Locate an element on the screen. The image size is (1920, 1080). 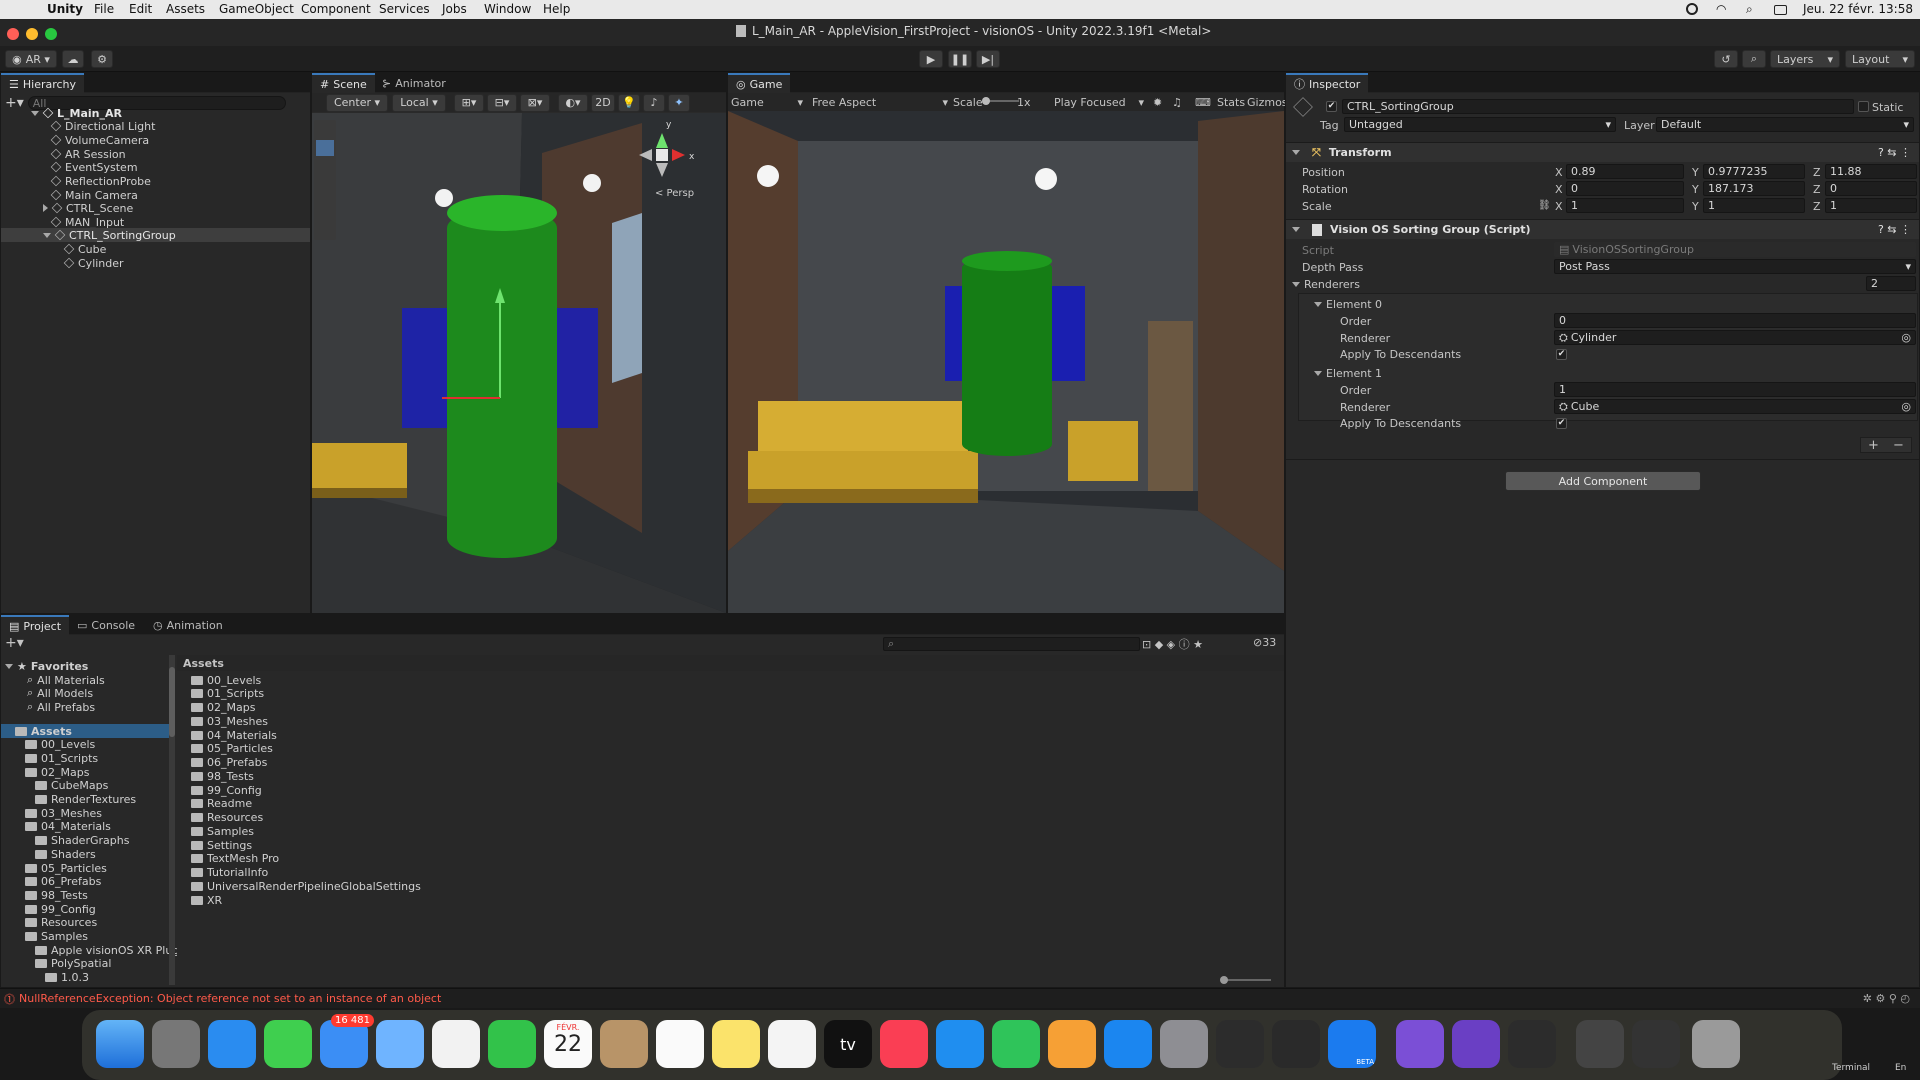
renderers-label: Renderers is located at coordinates (1326, 284).